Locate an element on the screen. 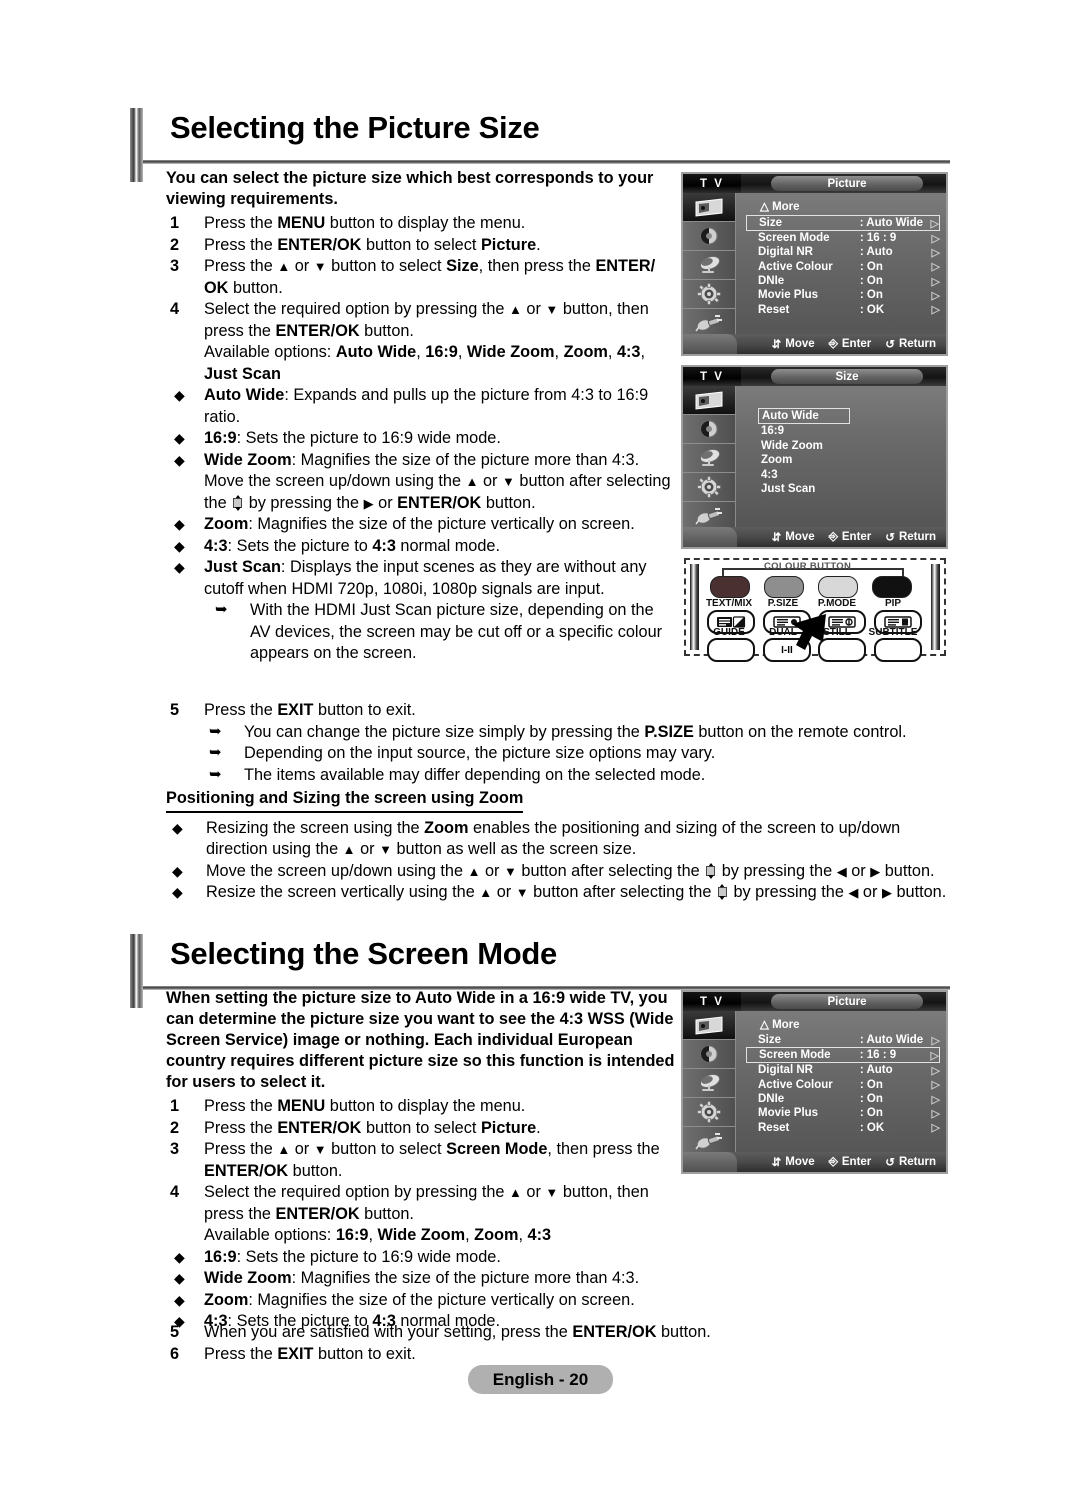 This screenshot has width=1080, height=1486. osd-option-just-scan: Just Scan is located at coordinates (804, 489).